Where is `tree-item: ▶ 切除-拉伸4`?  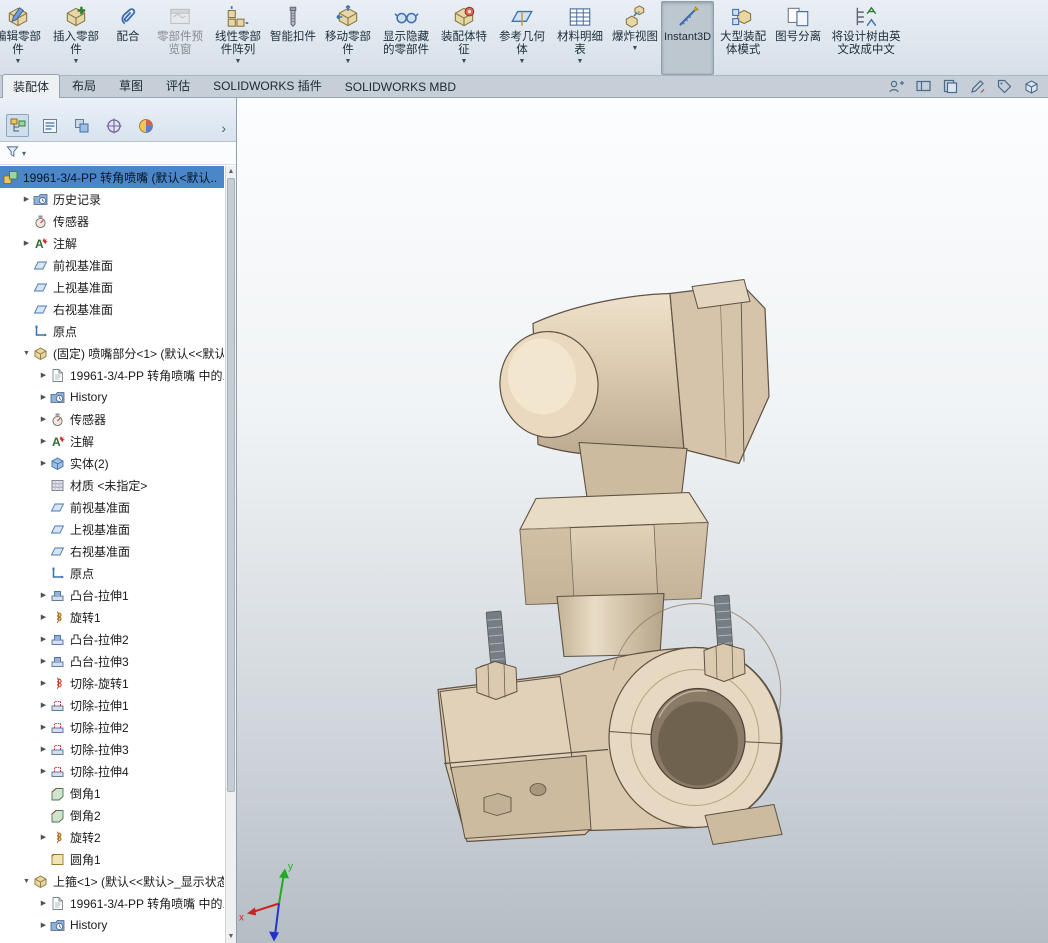
tree-item: ▶ 切除-拉伸4 is located at coordinates (112, 771).